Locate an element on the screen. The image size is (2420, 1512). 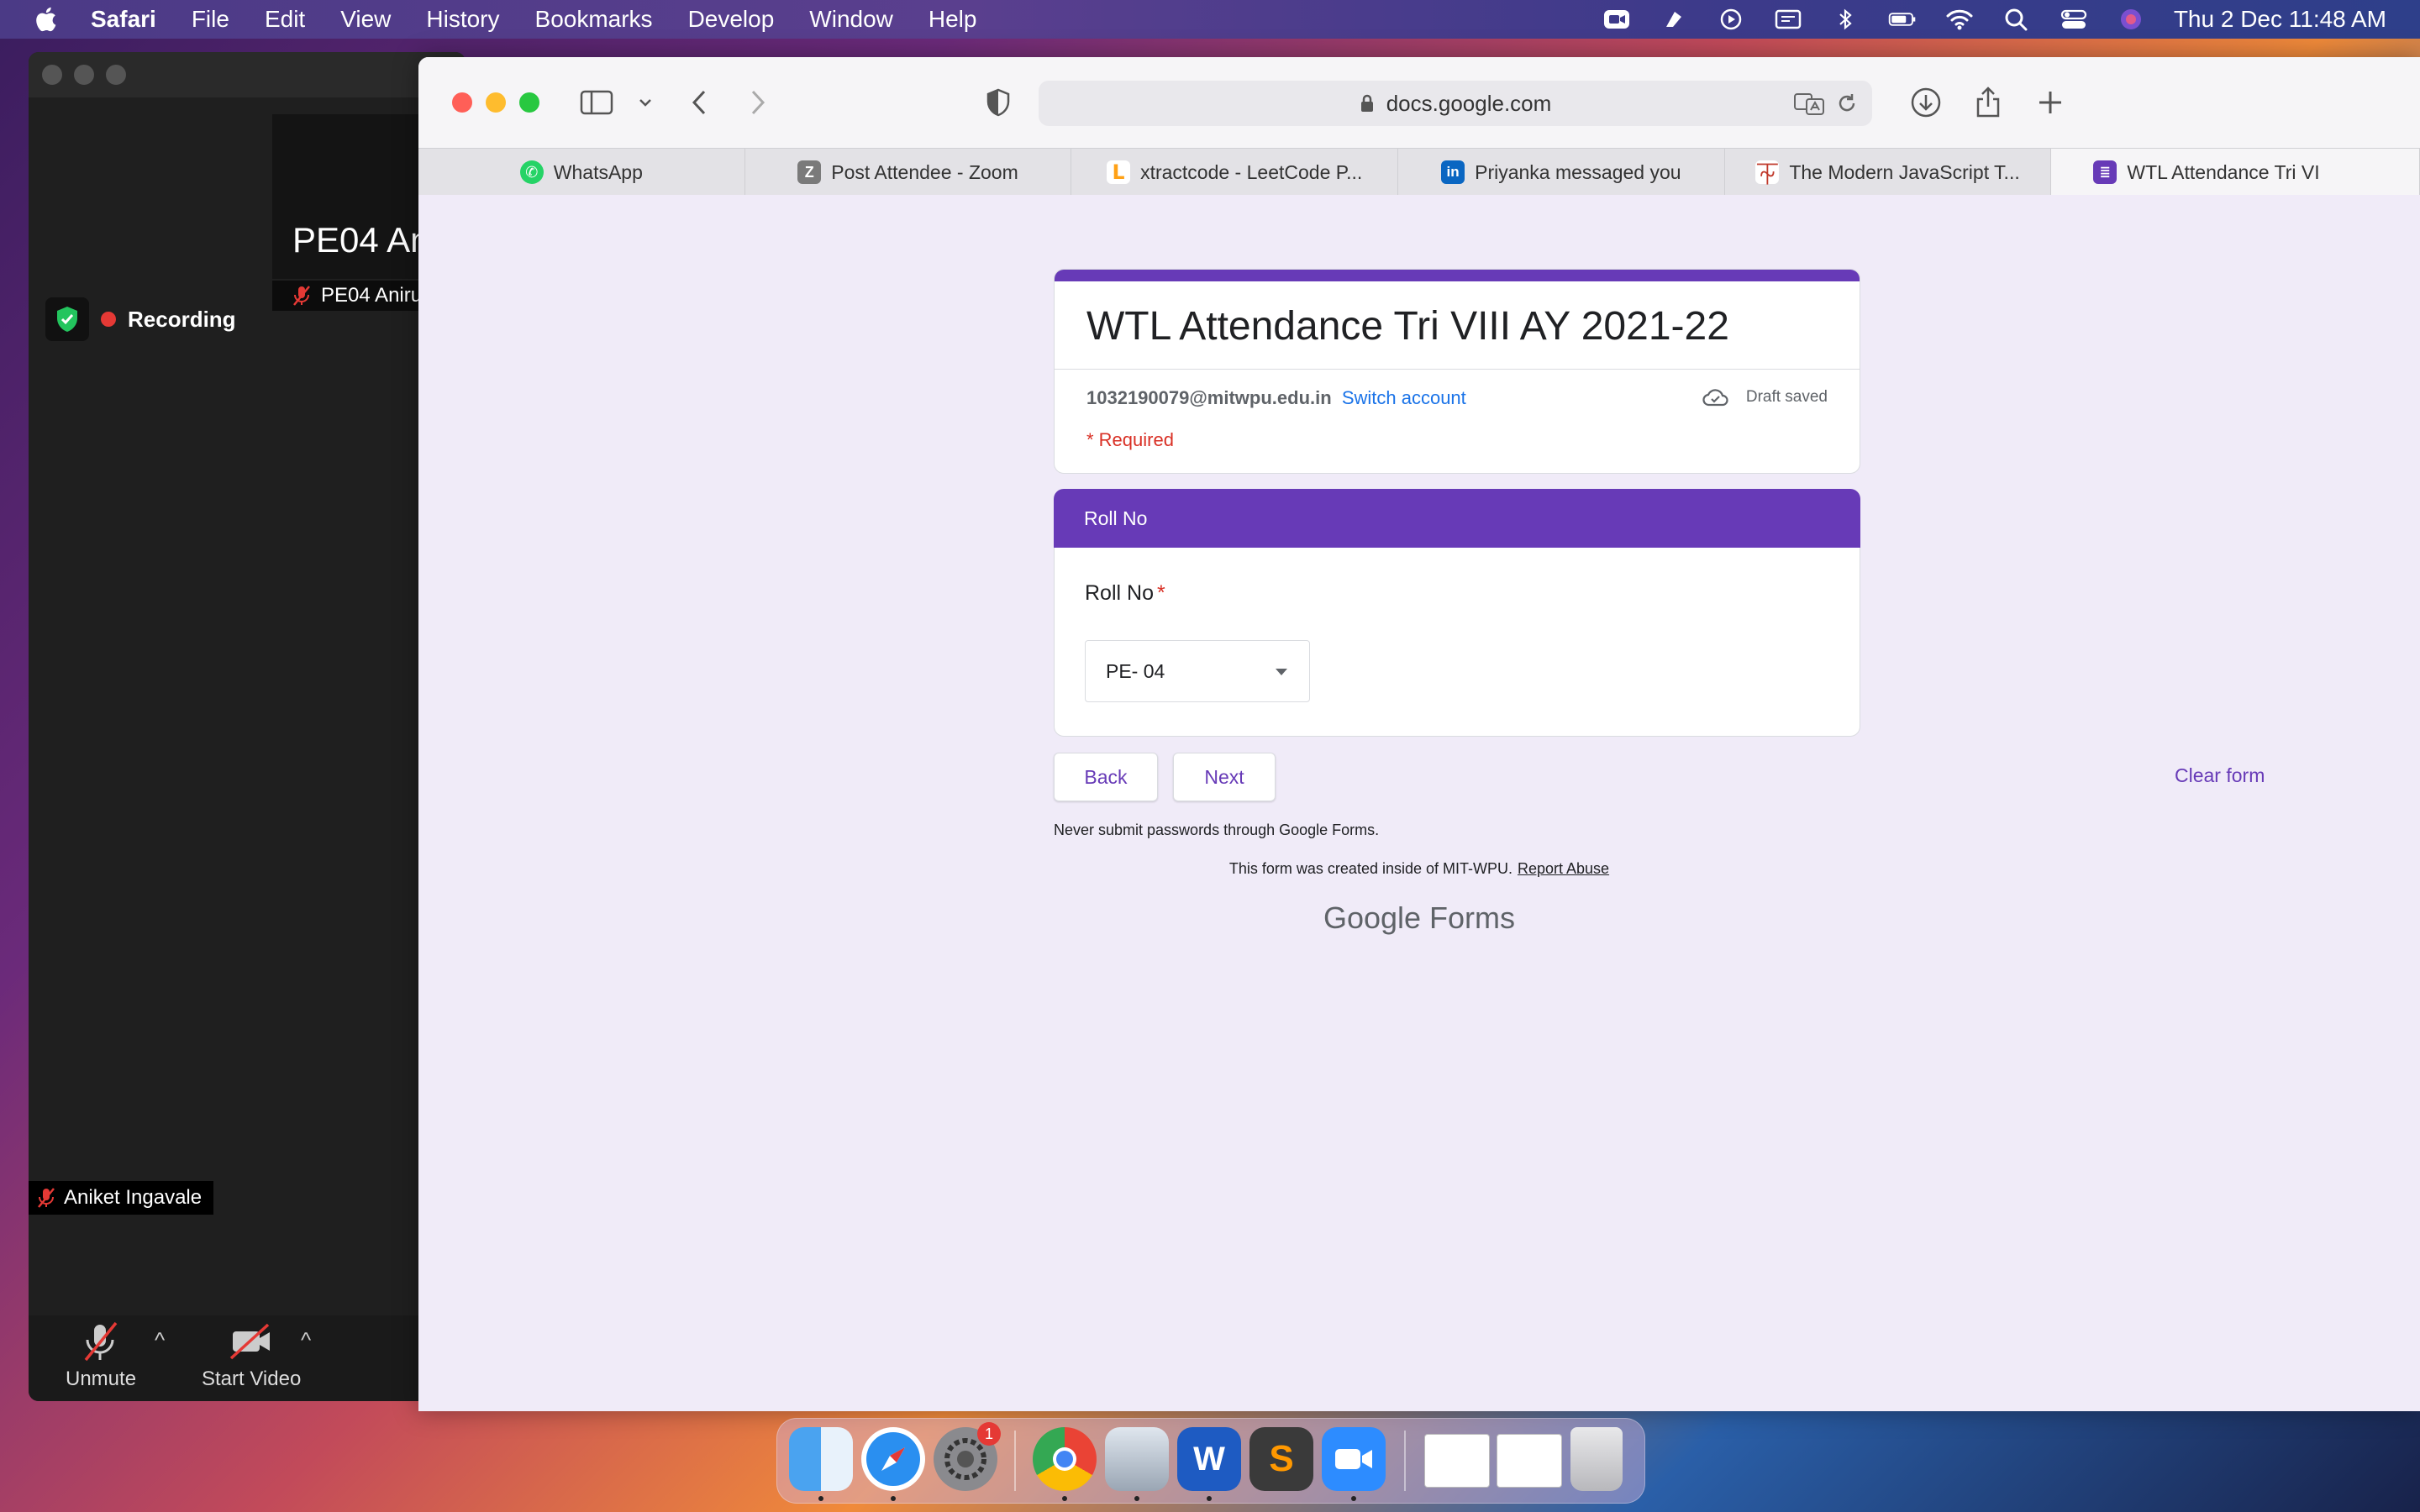
play-status-icon is located at coordinates (1731, 19).